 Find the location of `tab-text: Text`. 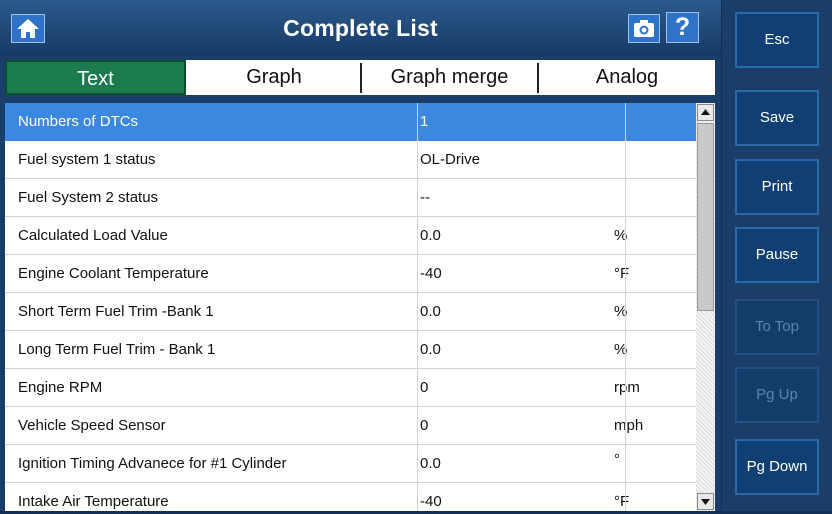

tab-text: Text is located at coordinates (95, 77).